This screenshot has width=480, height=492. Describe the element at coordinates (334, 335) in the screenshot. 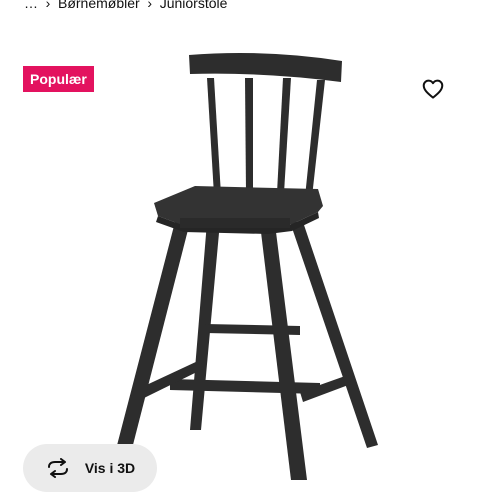

I see `chair-rear-leg-right` at that location.